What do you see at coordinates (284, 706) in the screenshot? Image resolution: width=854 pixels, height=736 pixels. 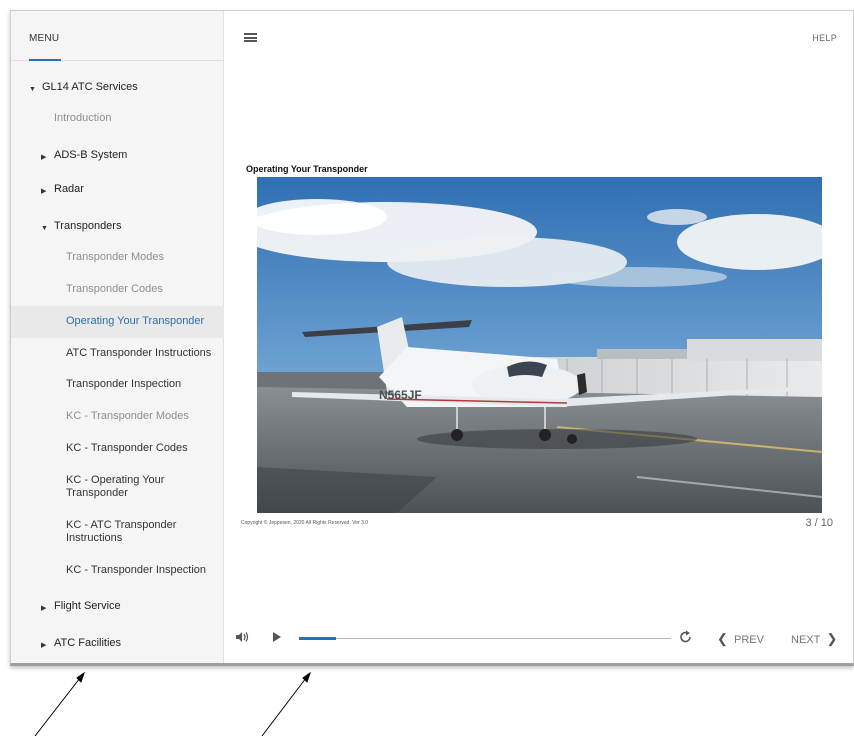 I see `annotation-arrow-controls` at bounding box center [284, 706].